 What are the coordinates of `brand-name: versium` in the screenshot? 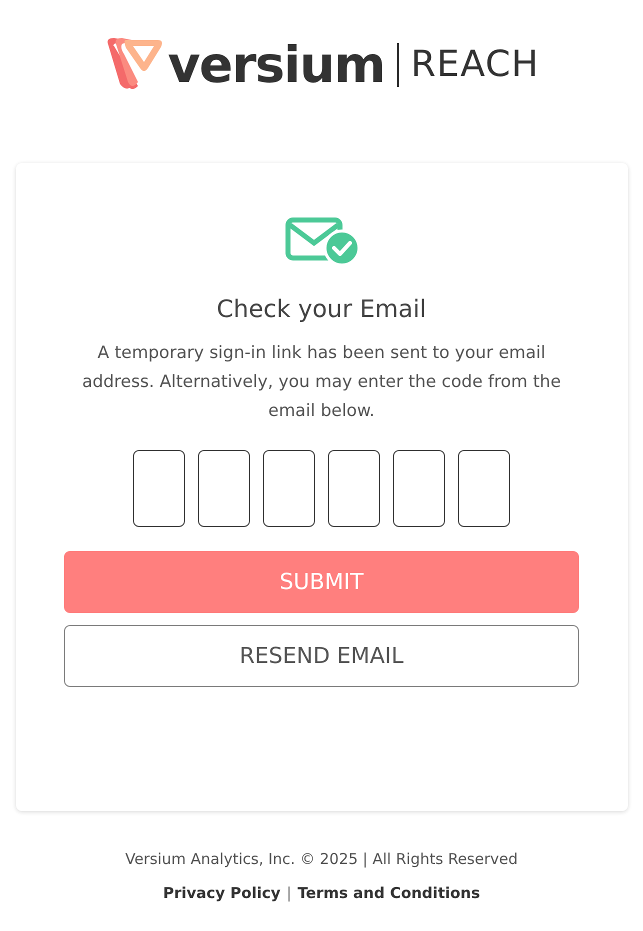 It's located at (276, 65).